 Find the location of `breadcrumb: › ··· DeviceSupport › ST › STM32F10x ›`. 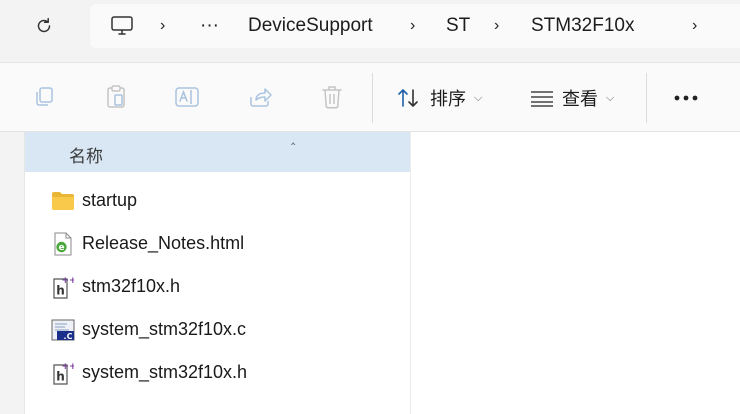

breadcrumb: › ··· DeviceSupport › ST › STM32F10x › is located at coordinates (415, 26).